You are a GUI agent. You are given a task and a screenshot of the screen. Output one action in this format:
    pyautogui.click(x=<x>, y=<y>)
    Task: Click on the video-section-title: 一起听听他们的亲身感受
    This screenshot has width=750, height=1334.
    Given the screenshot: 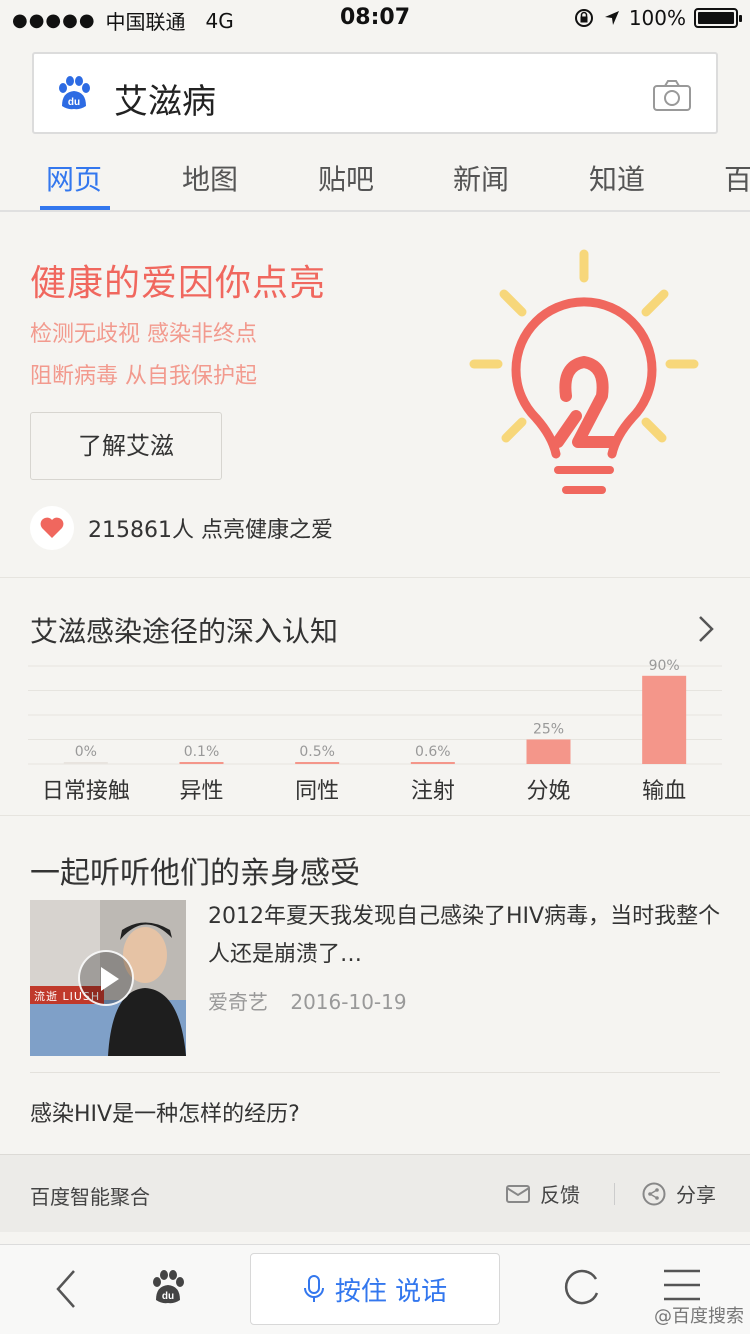 What is the action you would take?
    pyautogui.click(x=195, y=873)
    